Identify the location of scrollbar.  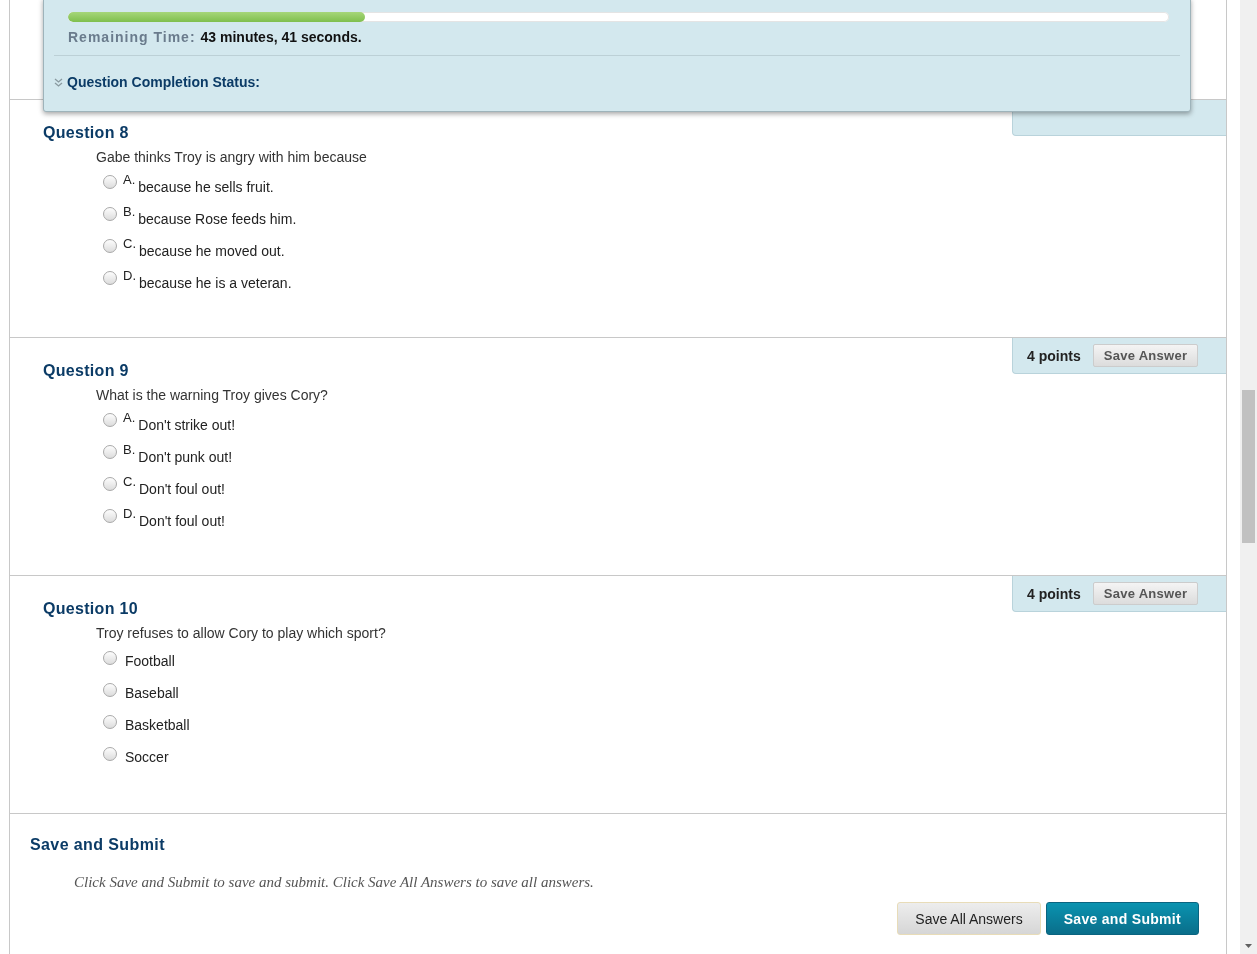
(1248, 477).